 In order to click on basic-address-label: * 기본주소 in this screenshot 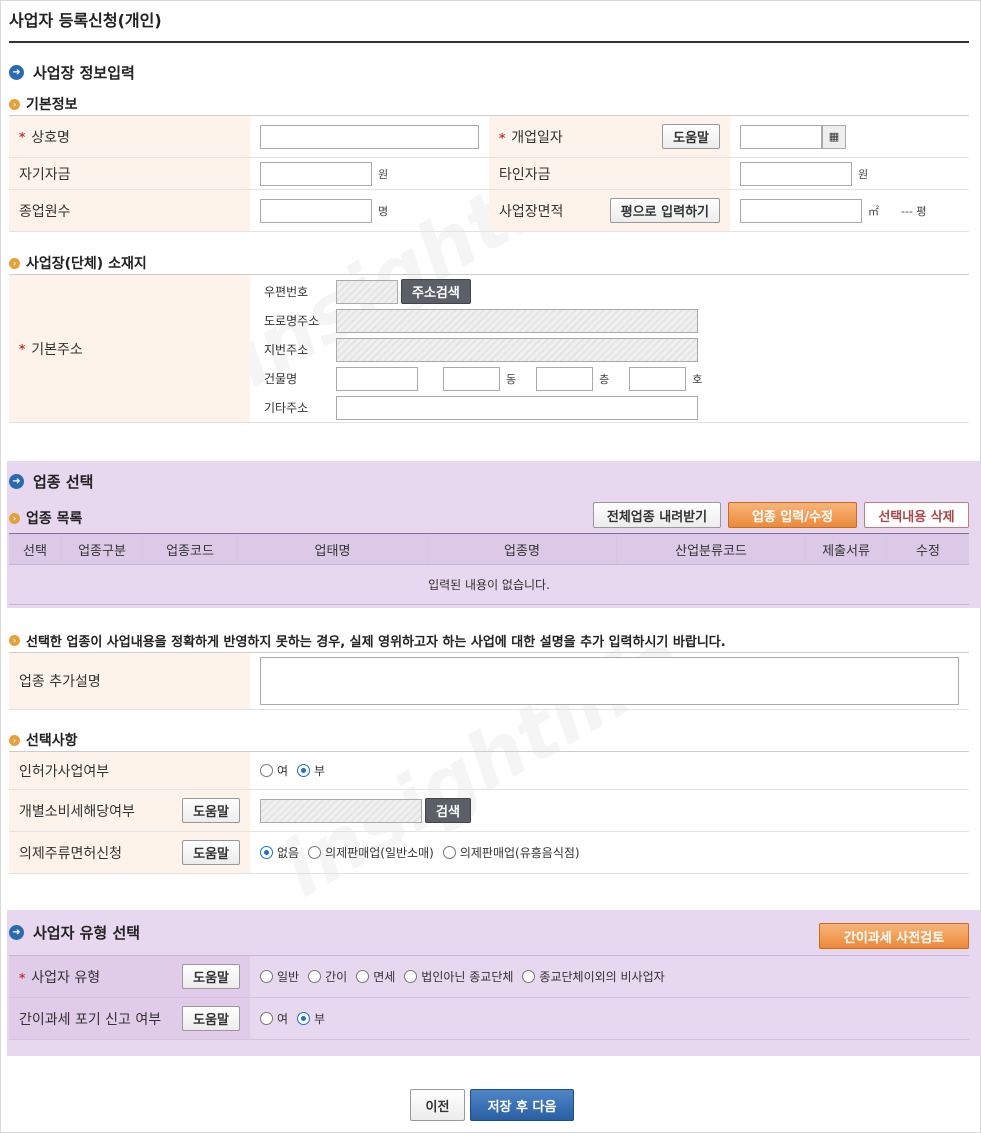, I will do `click(129, 348)`.